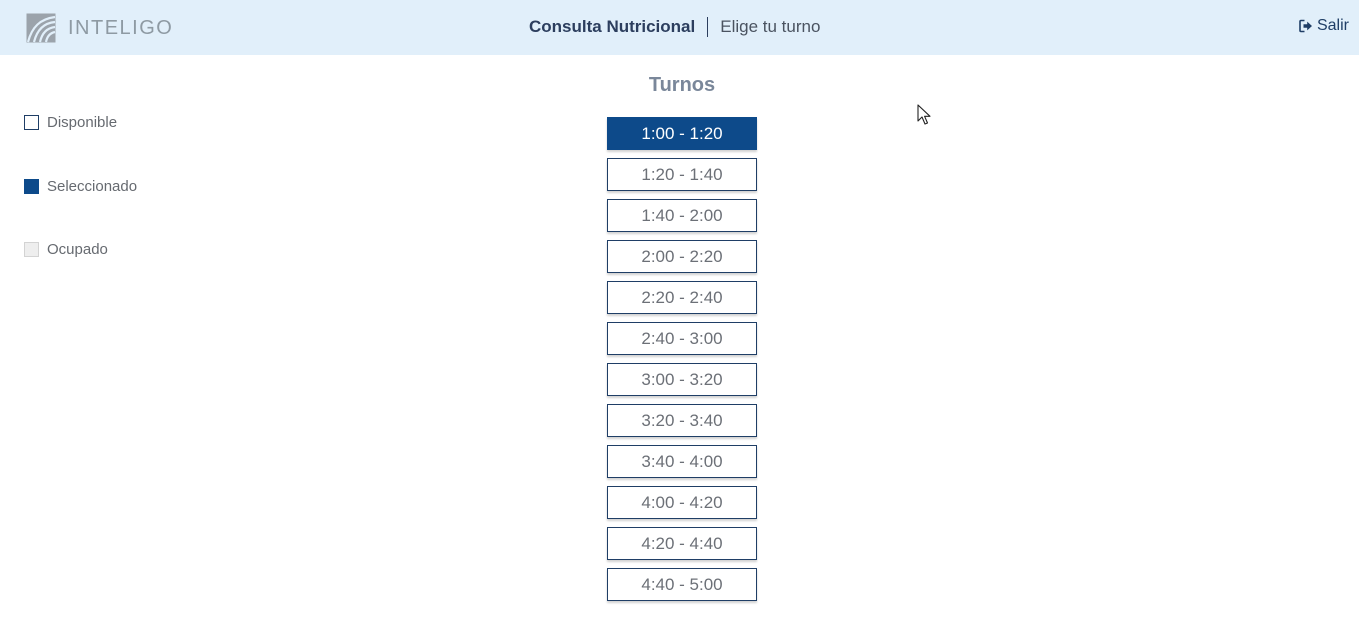 This screenshot has width=1359, height=621. What do you see at coordinates (708, 27) in the screenshot?
I see `heading-divider` at bounding box center [708, 27].